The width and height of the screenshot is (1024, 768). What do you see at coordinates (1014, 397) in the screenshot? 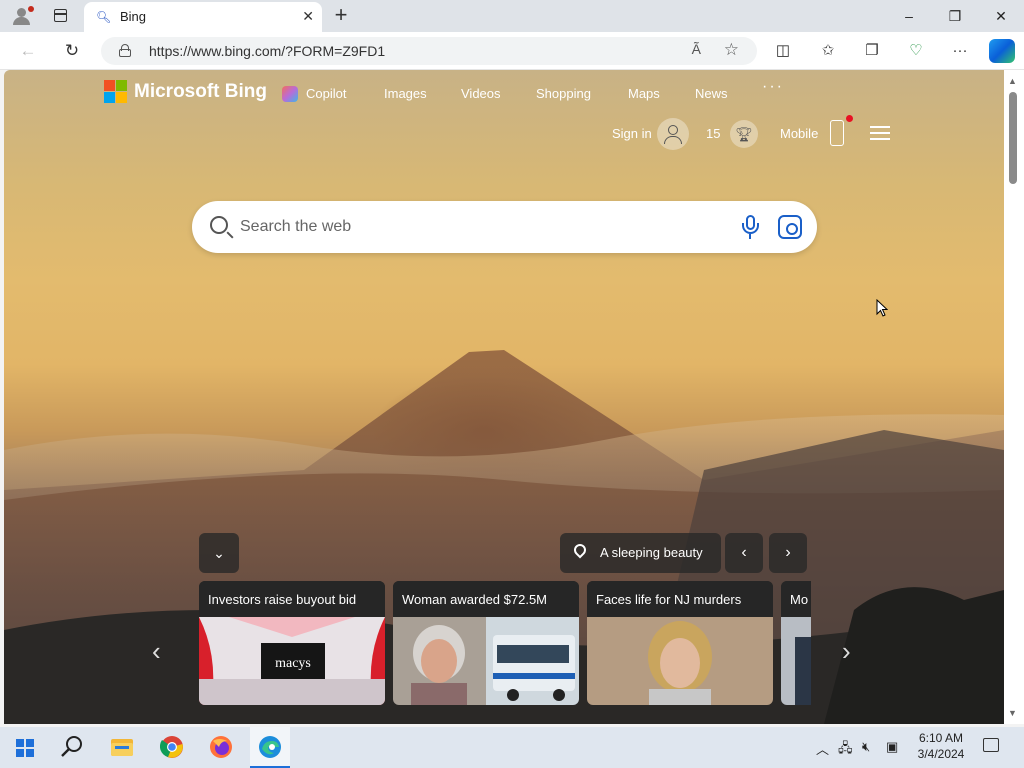
I see `page-scrollbar: ▲ ▼` at bounding box center [1014, 397].